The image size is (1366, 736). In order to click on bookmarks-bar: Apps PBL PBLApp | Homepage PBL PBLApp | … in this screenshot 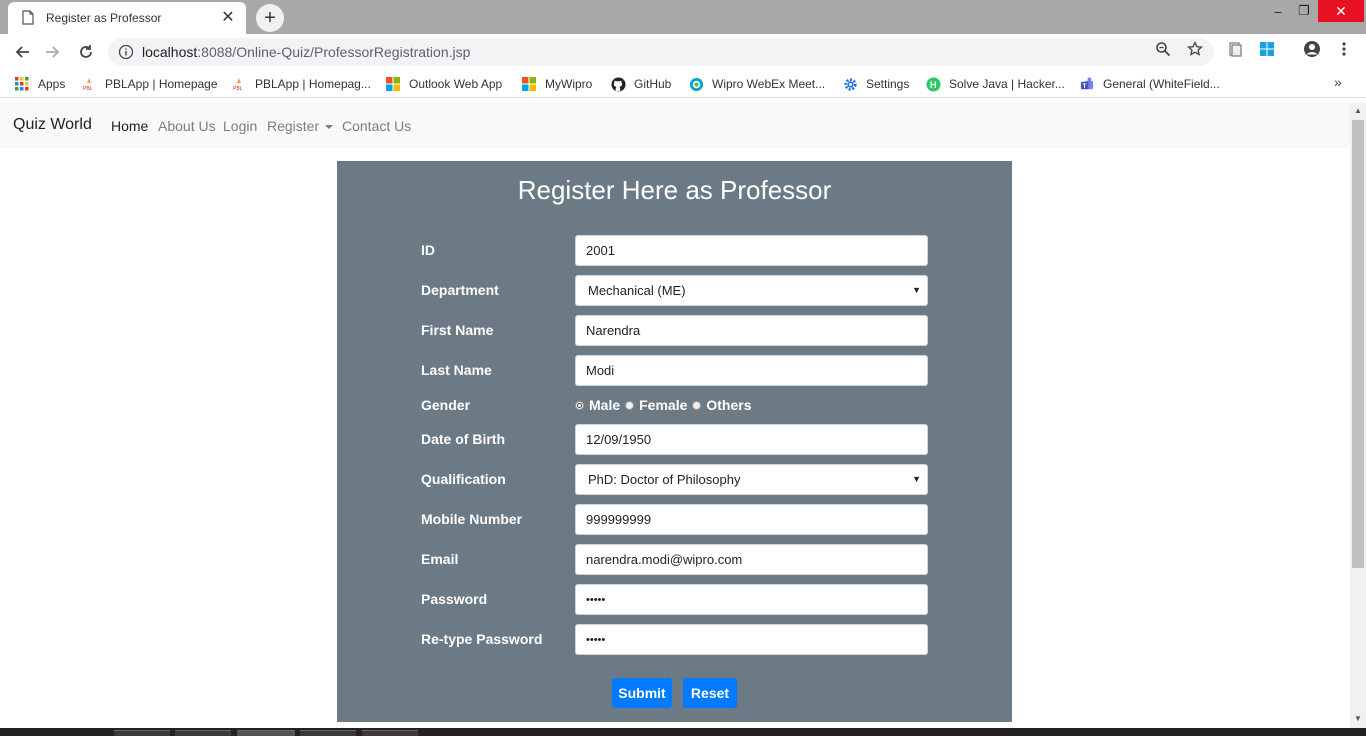, I will do `click(683, 84)`.